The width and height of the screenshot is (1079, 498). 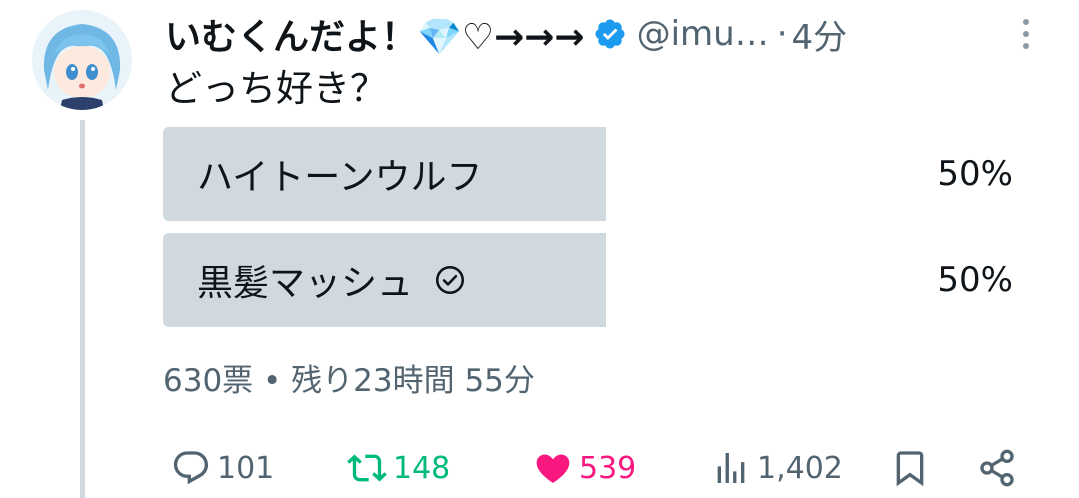 I want to click on avatar-image, so click(x=82, y=60).